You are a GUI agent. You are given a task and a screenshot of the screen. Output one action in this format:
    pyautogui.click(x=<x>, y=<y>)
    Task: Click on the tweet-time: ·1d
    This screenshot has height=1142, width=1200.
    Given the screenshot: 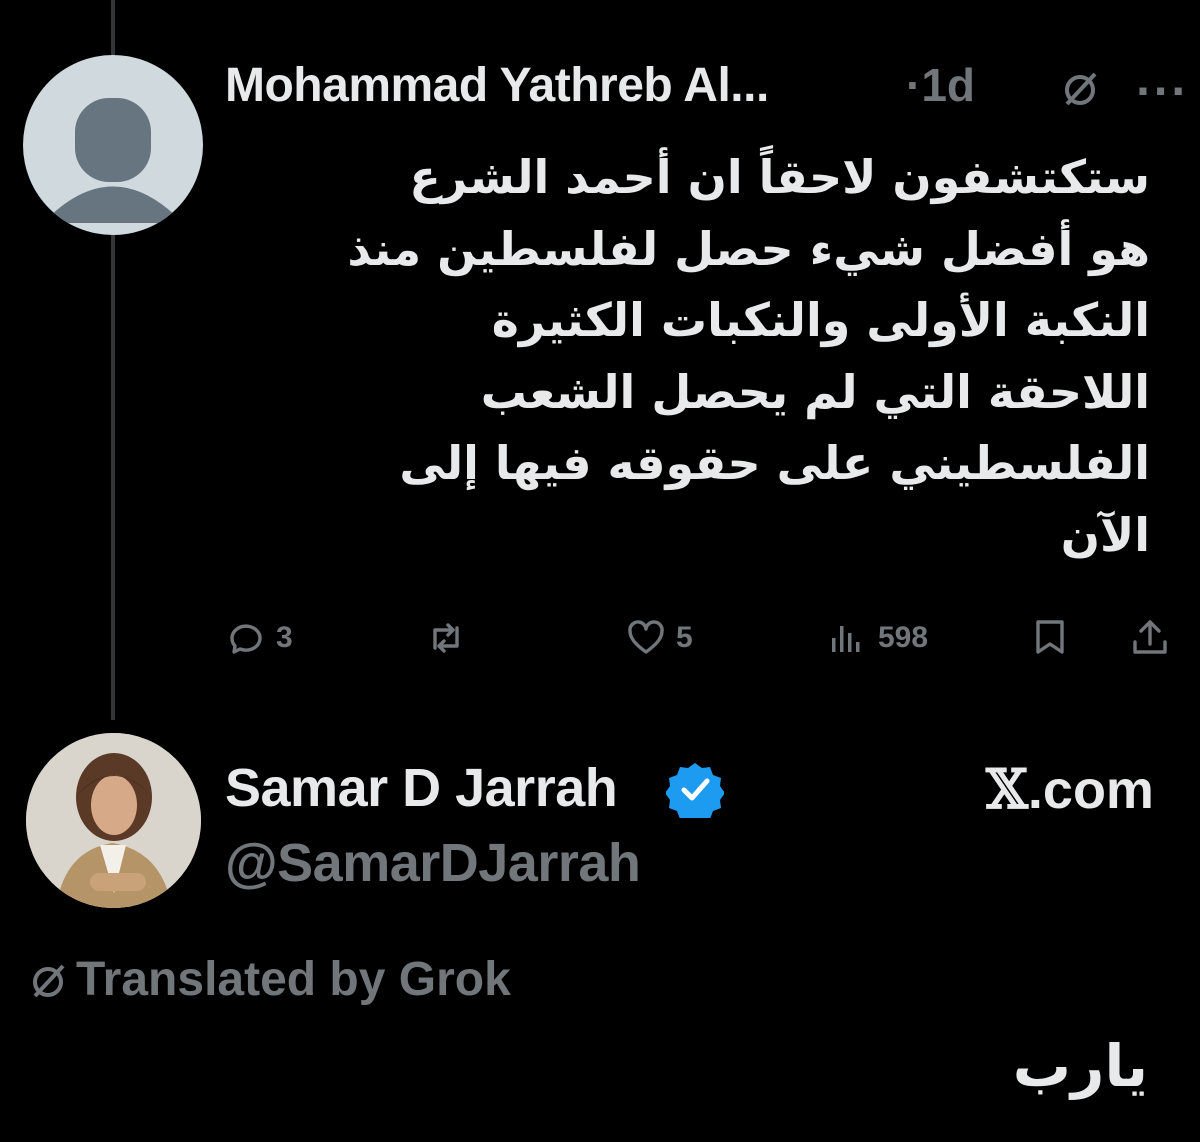 What is the action you would take?
    pyautogui.click(x=940, y=85)
    